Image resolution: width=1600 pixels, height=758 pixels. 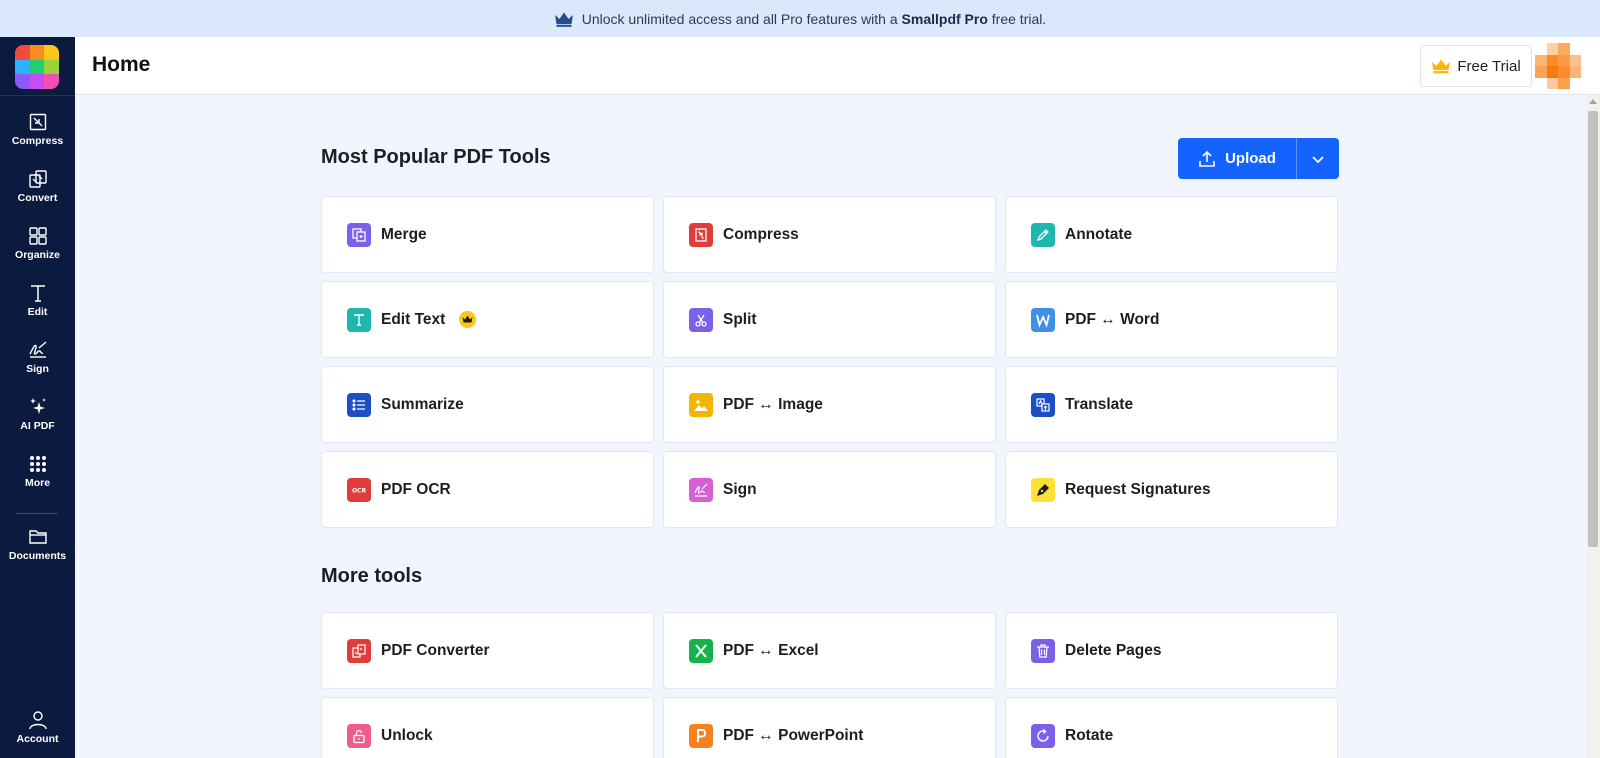 What do you see at coordinates (1171, 650) in the screenshot?
I see `tool-card-delete-pages: Delete Pages` at bounding box center [1171, 650].